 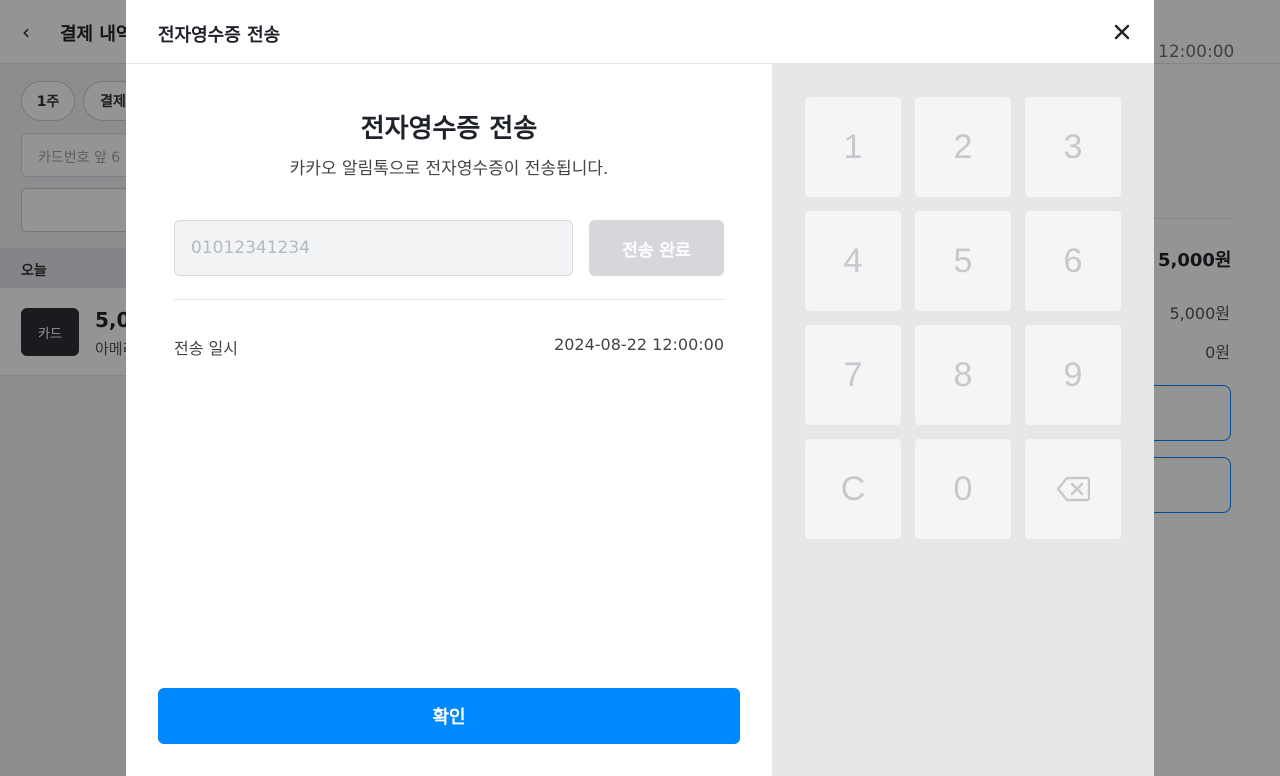 I want to click on receipt-heading: 전자영수증 전송, so click(x=449, y=129).